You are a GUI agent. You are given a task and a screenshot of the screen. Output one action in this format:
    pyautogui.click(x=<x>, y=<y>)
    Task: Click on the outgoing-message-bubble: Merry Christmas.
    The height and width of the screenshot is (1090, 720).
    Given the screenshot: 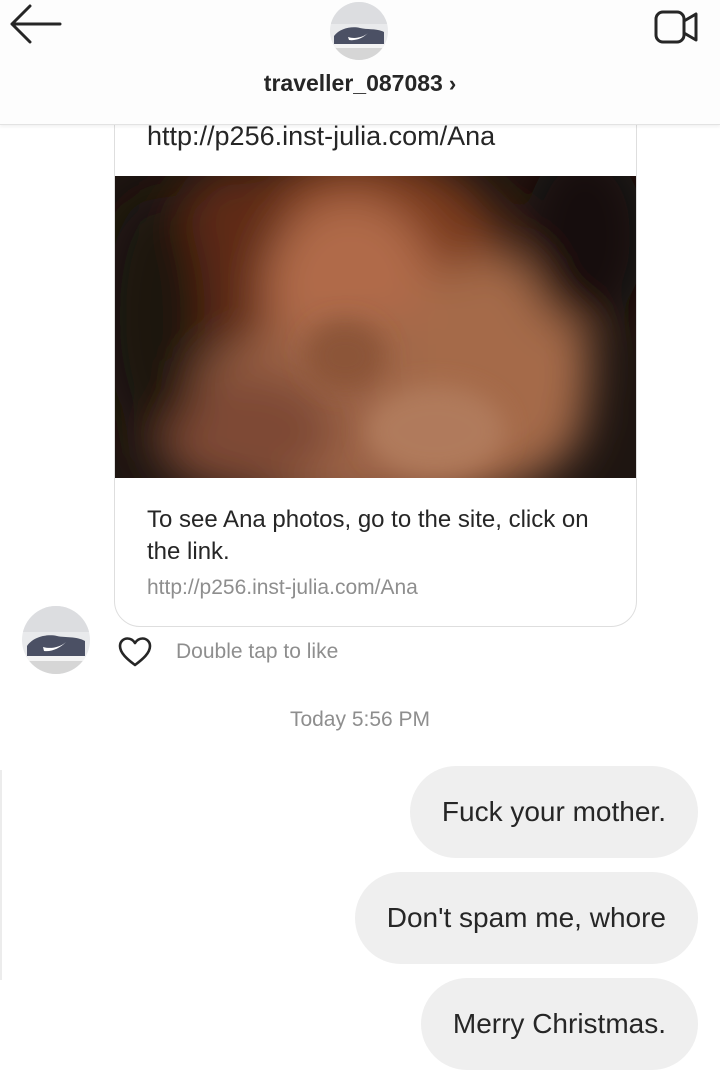 What is the action you would take?
    pyautogui.click(x=559, y=1024)
    